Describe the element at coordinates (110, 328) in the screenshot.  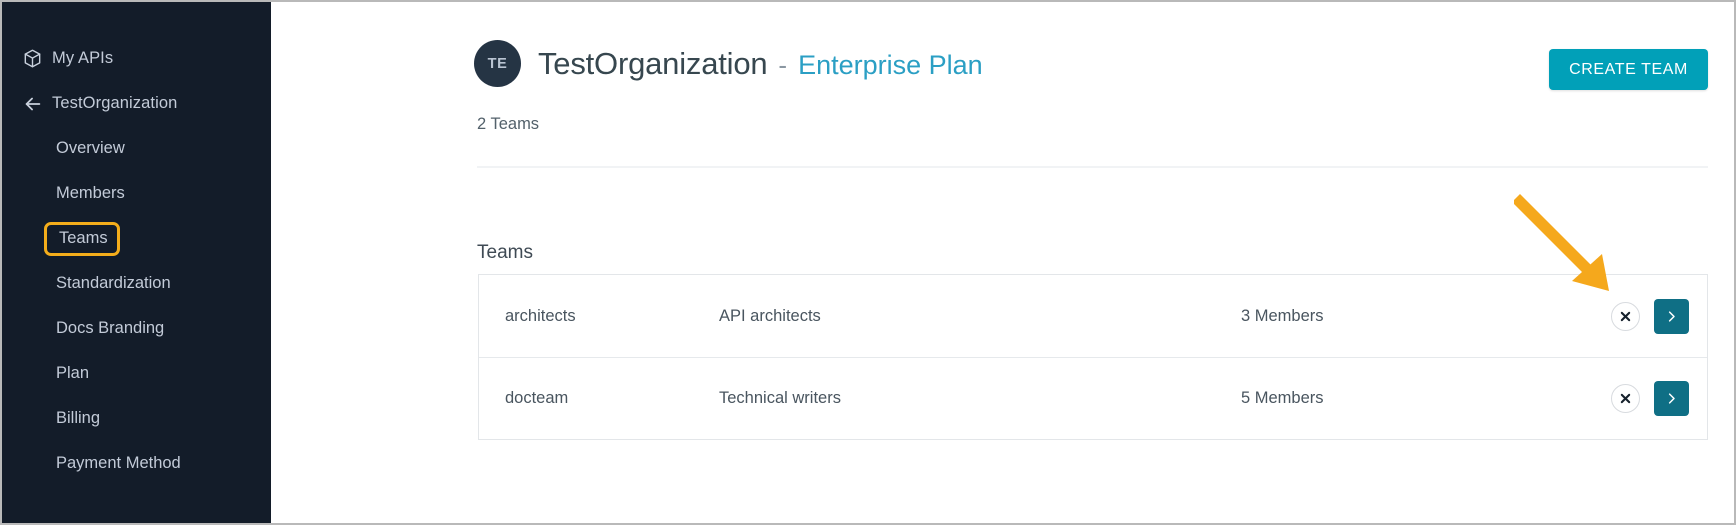
I see `sidebar-item-label-docs-branding: Docs Branding` at that location.